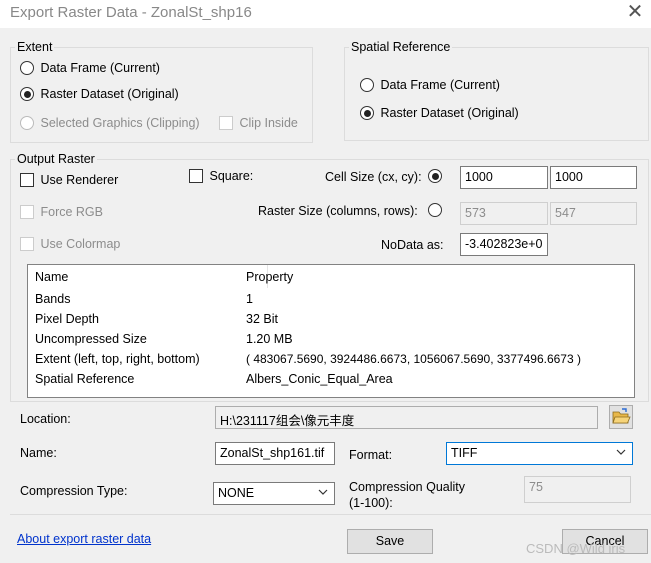  What do you see at coordinates (67, 319) in the screenshot?
I see `property-name: Pixel Depth` at bounding box center [67, 319].